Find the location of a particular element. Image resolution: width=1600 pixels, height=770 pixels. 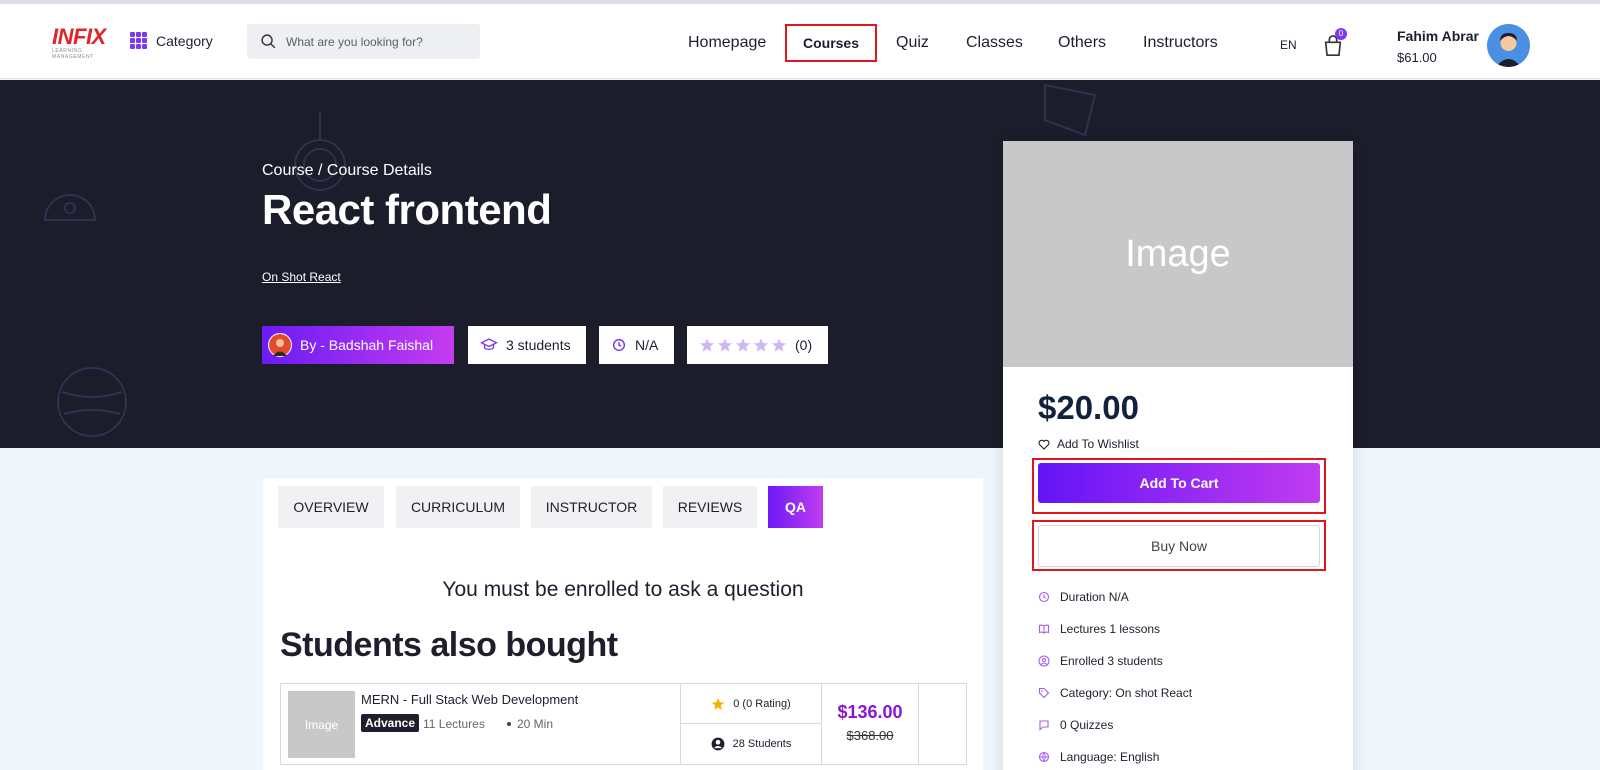

nav-courses: Courses is located at coordinates (831, 43).